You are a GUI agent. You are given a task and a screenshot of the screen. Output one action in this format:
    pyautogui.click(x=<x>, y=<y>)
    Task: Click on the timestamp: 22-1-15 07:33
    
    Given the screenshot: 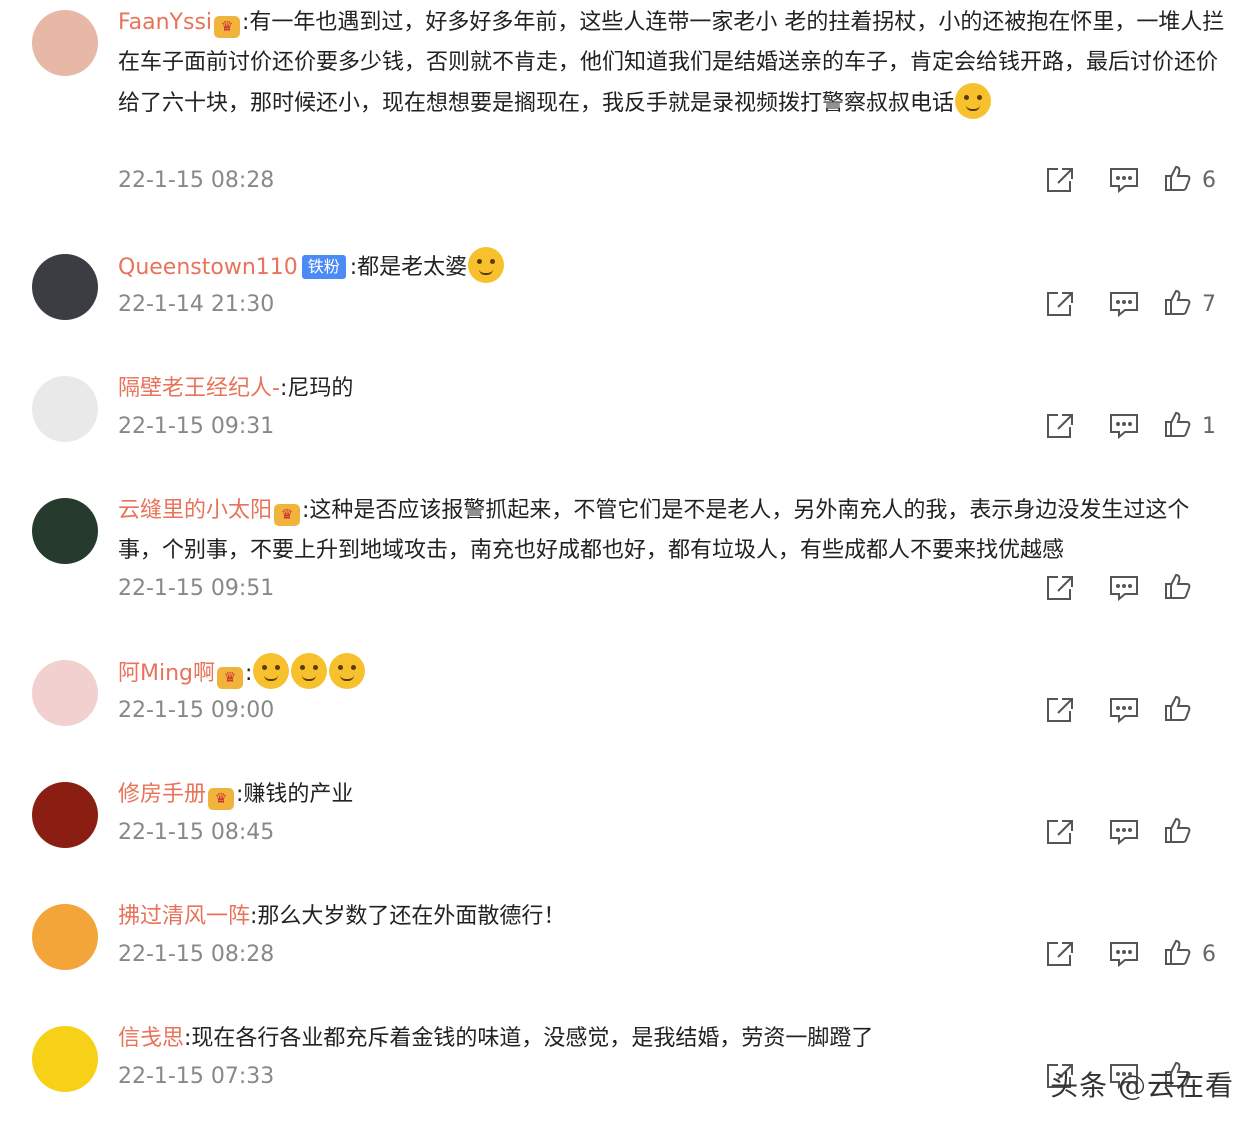 What is the action you would take?
    pyautogui.click(x=196, y=1076)
    